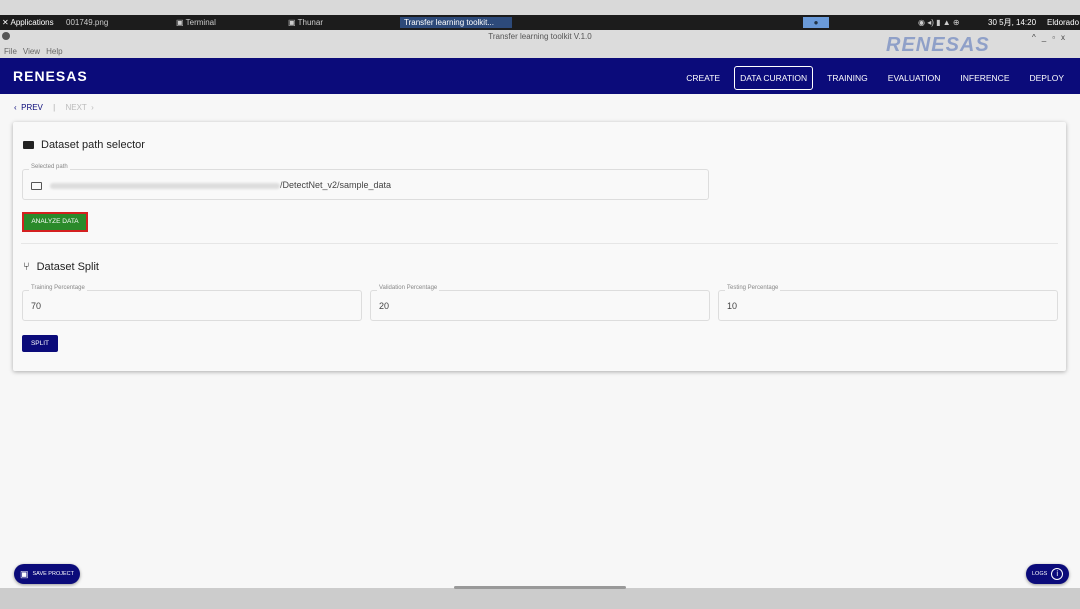 The width and height of the screenshot is (1080, 609). I want to click on field-label: Selected path, so click(49, 167).